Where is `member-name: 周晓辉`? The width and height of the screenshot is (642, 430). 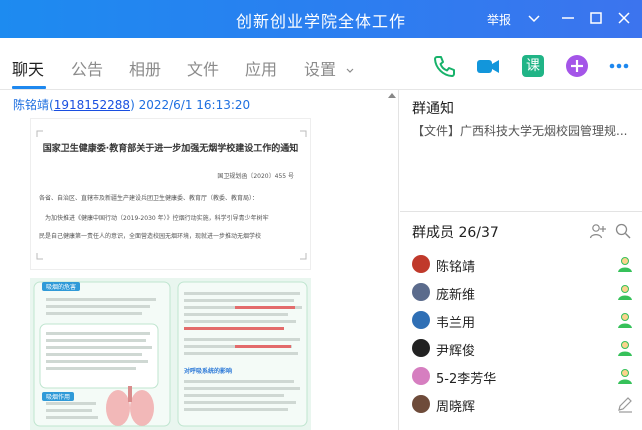
member-name: 周晓辉 is located at coordinates (456, 407).